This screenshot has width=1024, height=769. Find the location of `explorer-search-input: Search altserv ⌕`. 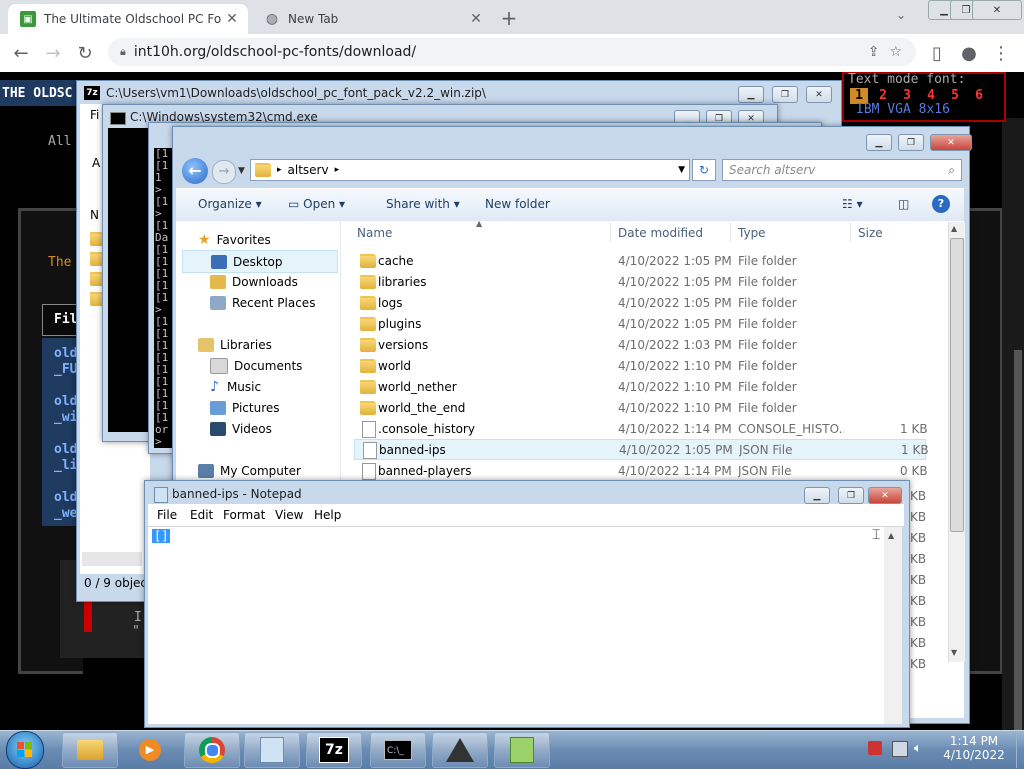

explorer-search-input: Search altserv ⌕ is located at coordinates (842, 170).